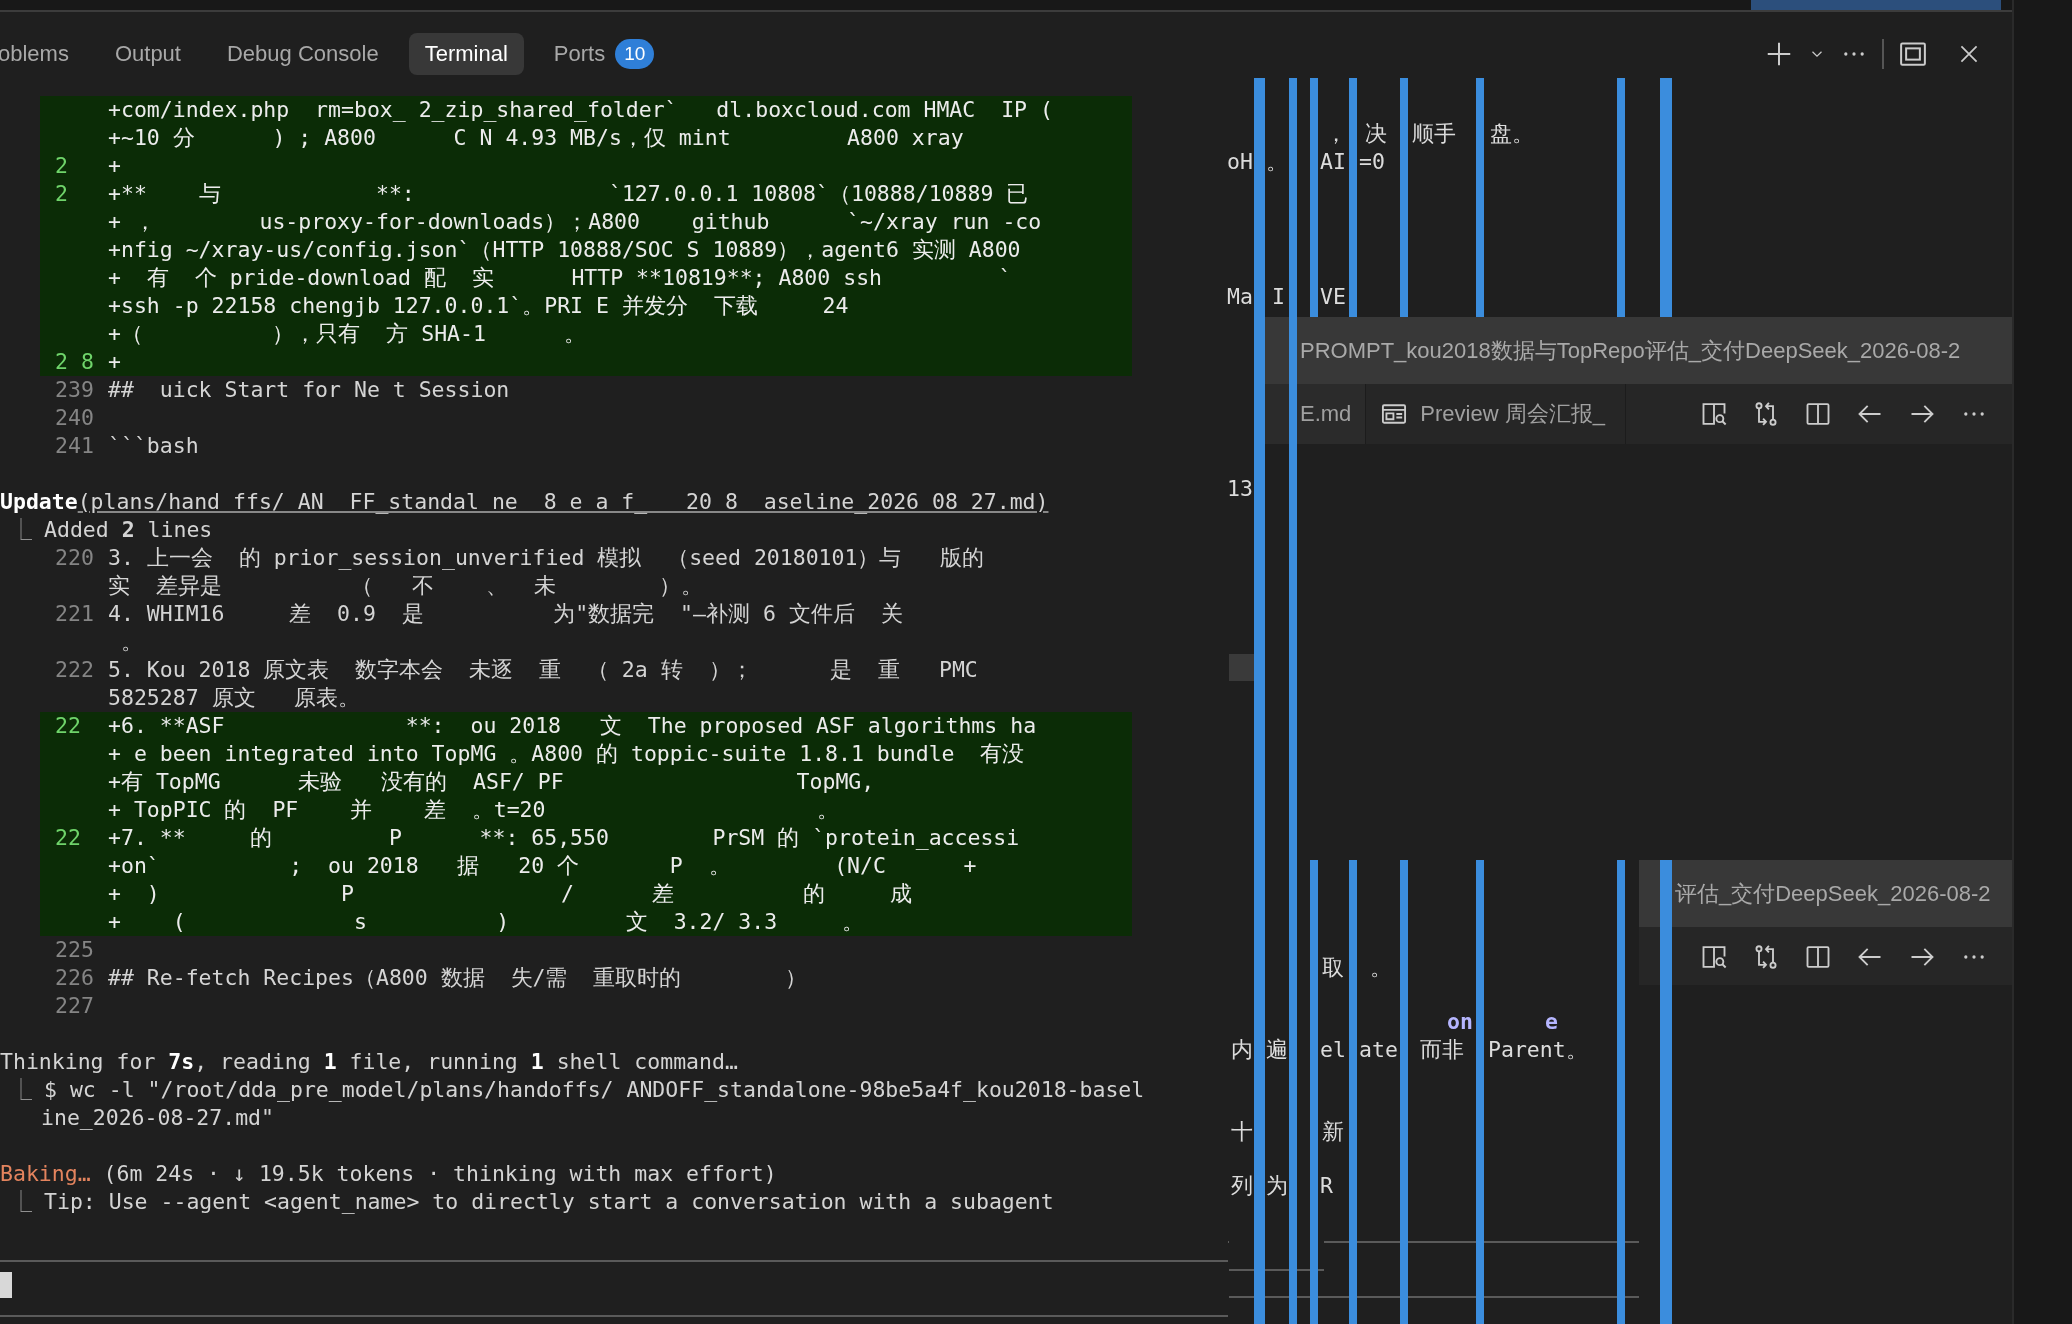 This screenshot has width=2072, height=1324. Describe the element at coordinates (74, 978) in the screenshot. I see `line-number: 226` at that location.